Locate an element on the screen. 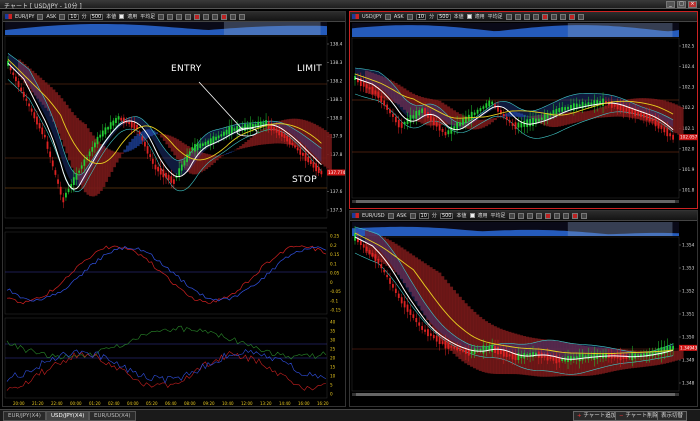  maximize-button: □ is located at coordinates (681, 4).